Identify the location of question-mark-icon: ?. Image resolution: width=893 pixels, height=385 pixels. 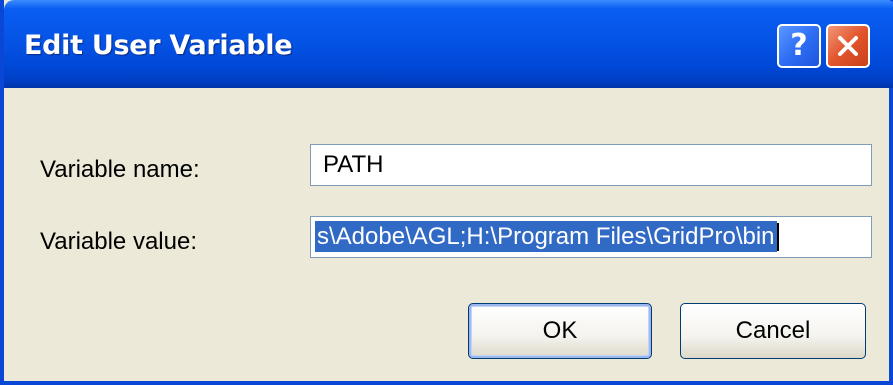
(799, 45).